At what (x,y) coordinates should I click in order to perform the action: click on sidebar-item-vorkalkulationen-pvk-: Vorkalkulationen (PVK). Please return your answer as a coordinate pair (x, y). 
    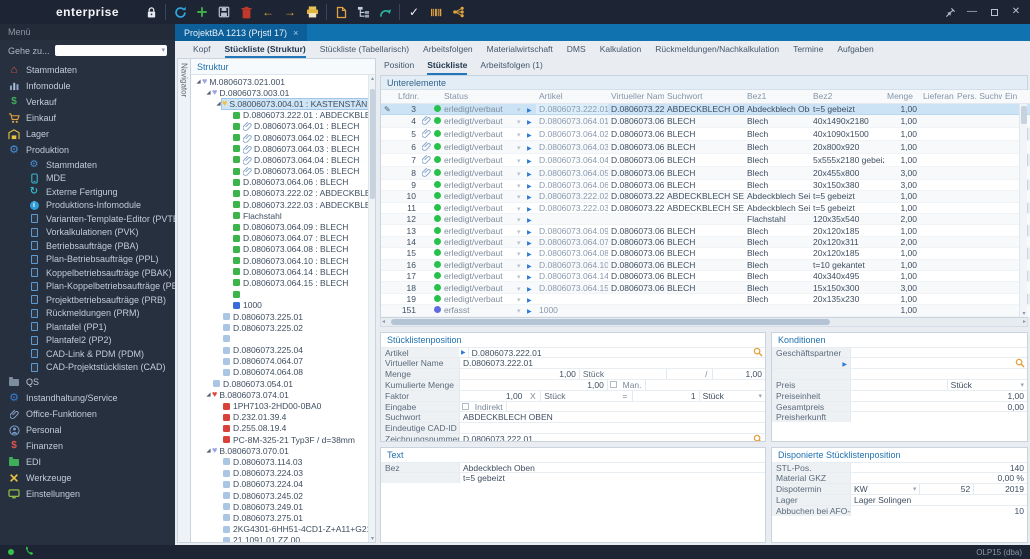
    Looking at the image, I should click on (87, 233).